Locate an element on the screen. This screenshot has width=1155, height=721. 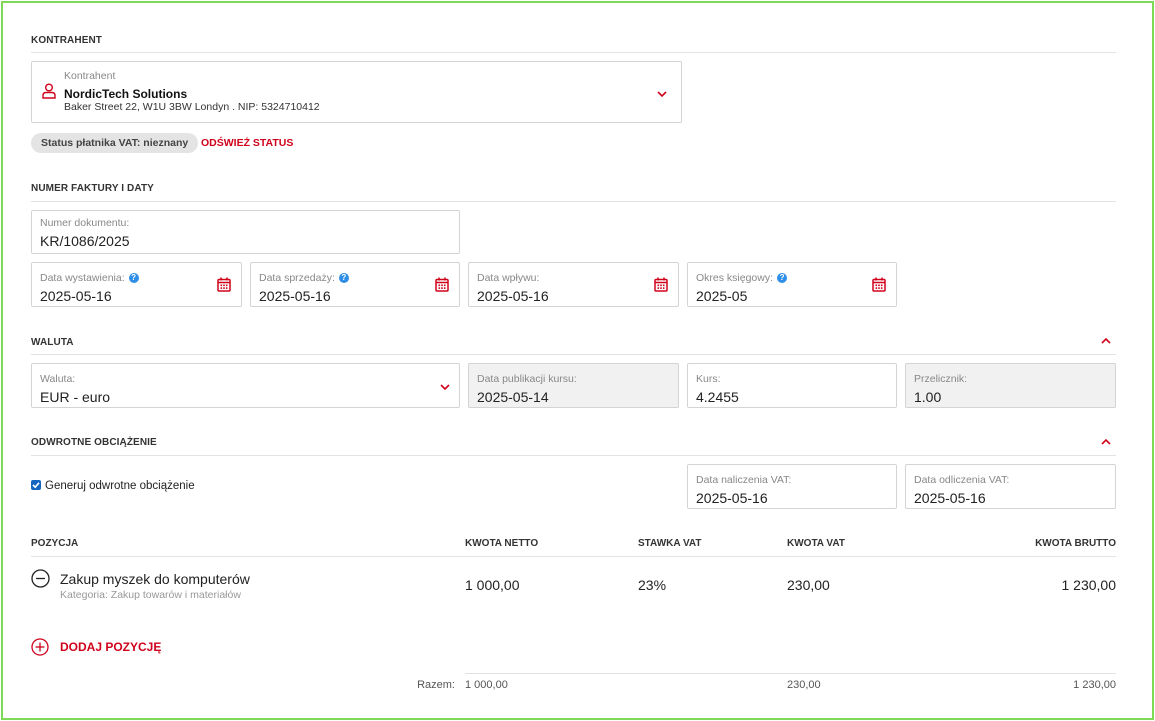
section-title-currency: WALUTA is located at coordinates (52, 342).